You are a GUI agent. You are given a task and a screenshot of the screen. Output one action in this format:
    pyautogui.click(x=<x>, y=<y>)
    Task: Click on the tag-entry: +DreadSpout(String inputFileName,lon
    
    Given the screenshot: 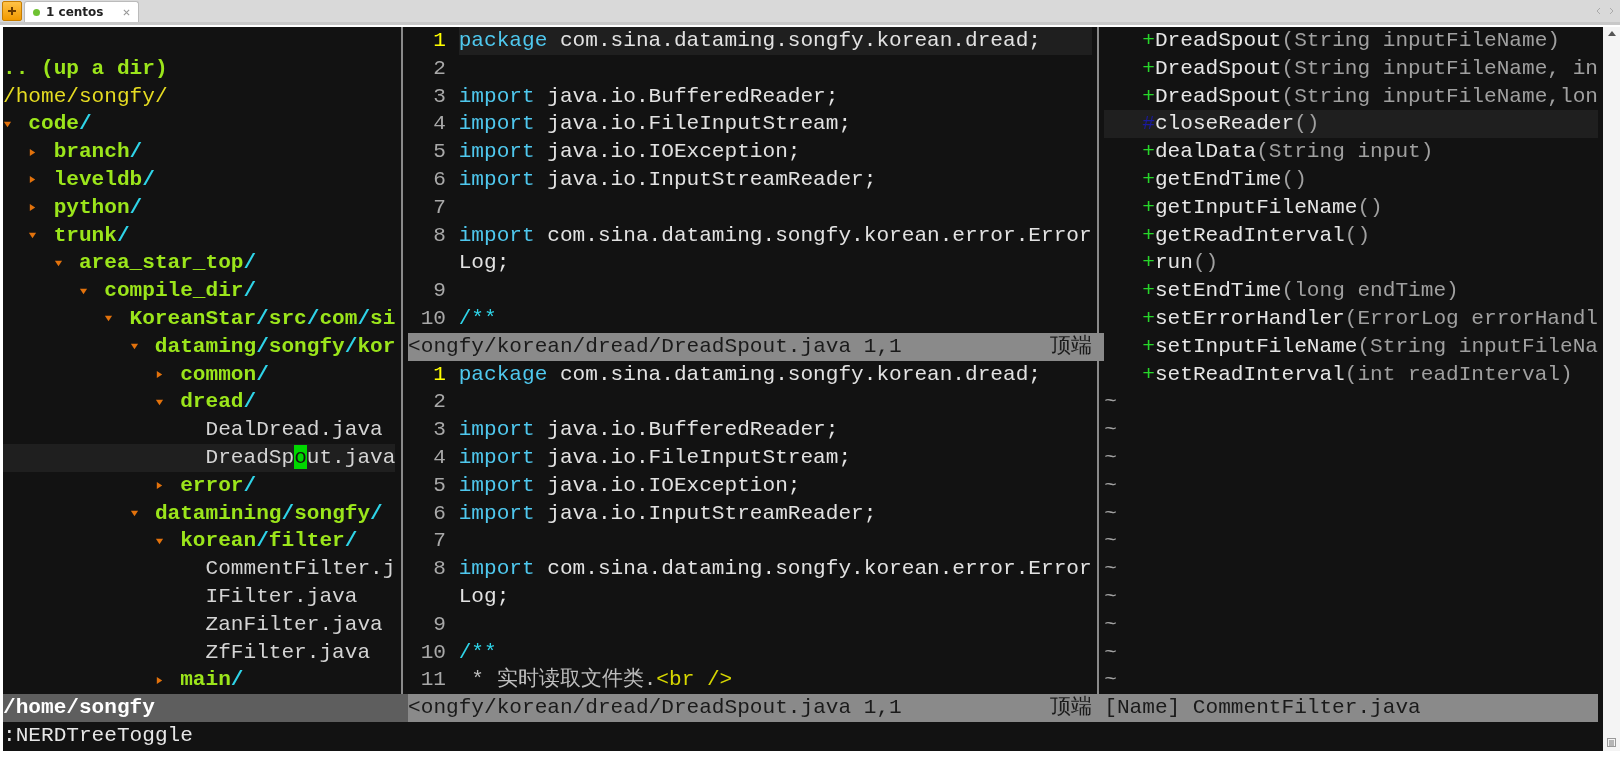 What is the action you would take?
    pyautogui.click(x=1351, y=96)
    